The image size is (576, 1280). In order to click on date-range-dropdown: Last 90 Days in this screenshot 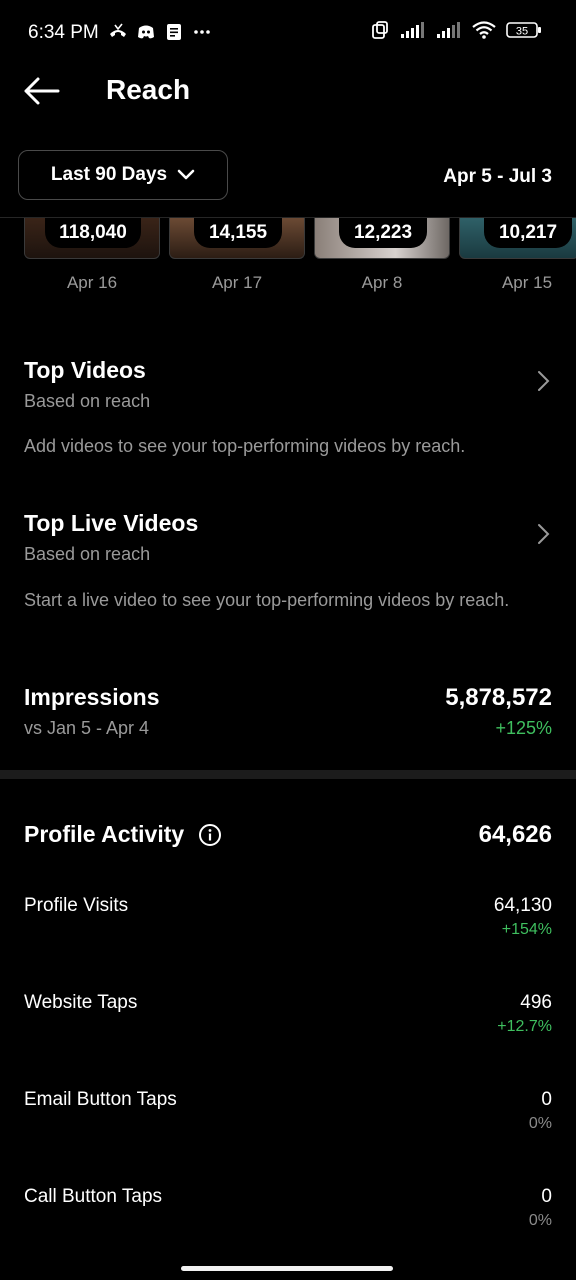, I will do `click(123, 175)`.